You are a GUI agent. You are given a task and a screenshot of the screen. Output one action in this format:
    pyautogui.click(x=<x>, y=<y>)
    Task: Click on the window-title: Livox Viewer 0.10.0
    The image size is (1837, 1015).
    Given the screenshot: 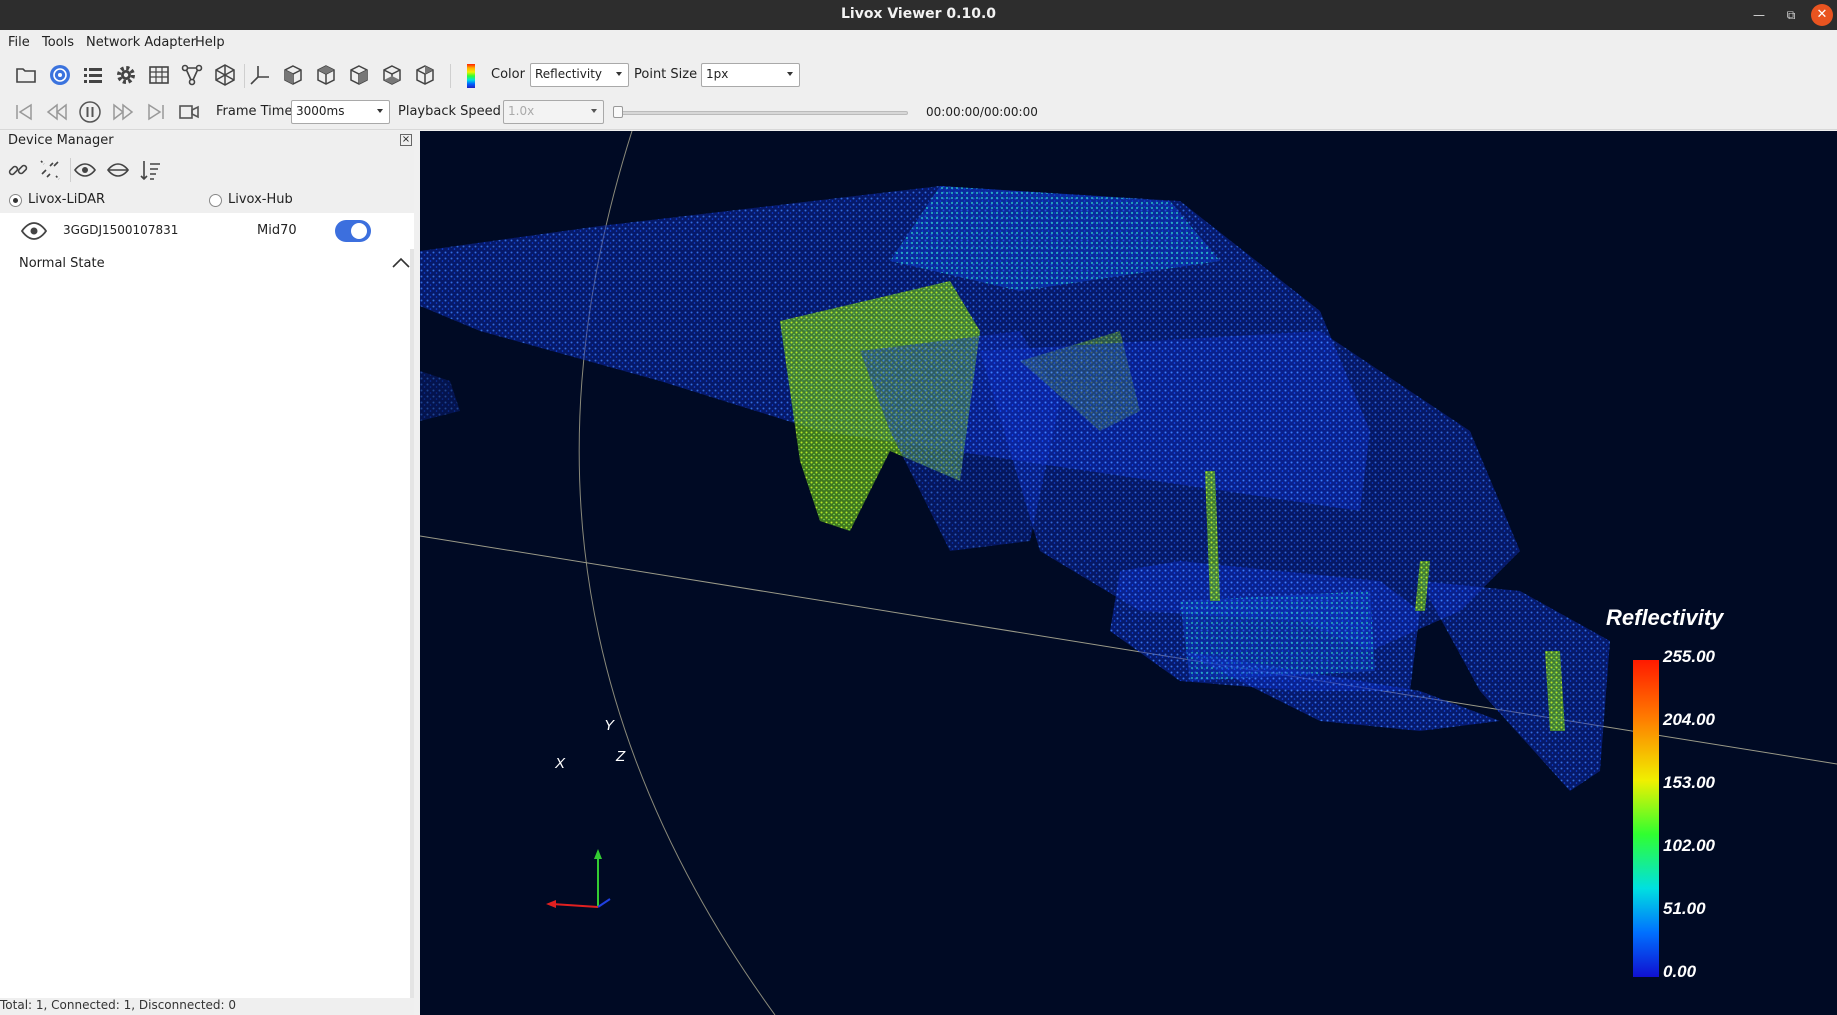 What is the action you would take?
    pyautogui.click(x=918, y=14)
    